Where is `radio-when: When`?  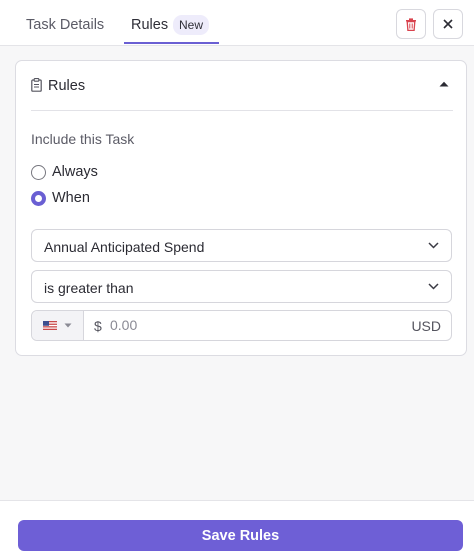
radio-when: When is located at coordinates (60, 198).